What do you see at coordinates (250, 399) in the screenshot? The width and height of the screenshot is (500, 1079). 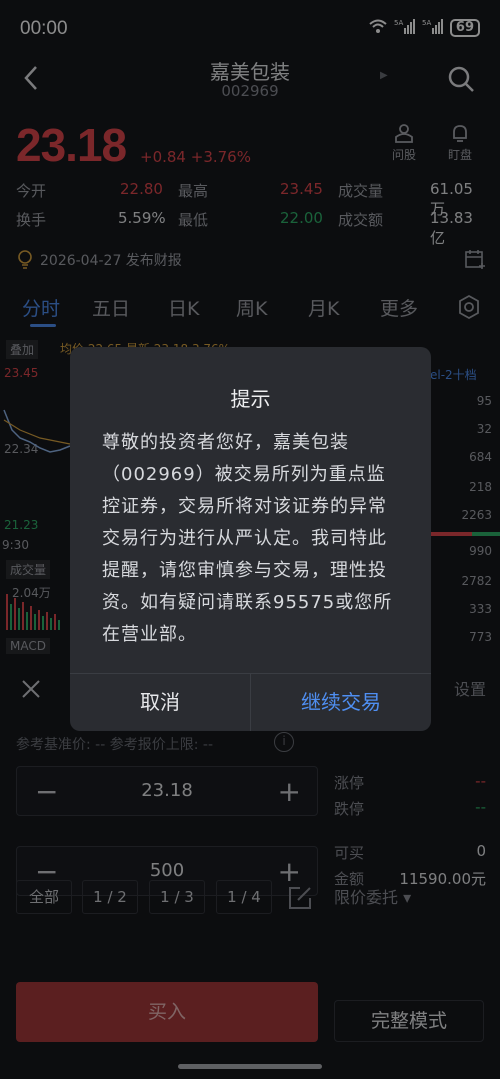 I see `dialog-title: 提示` at bounding box center [250, 399].